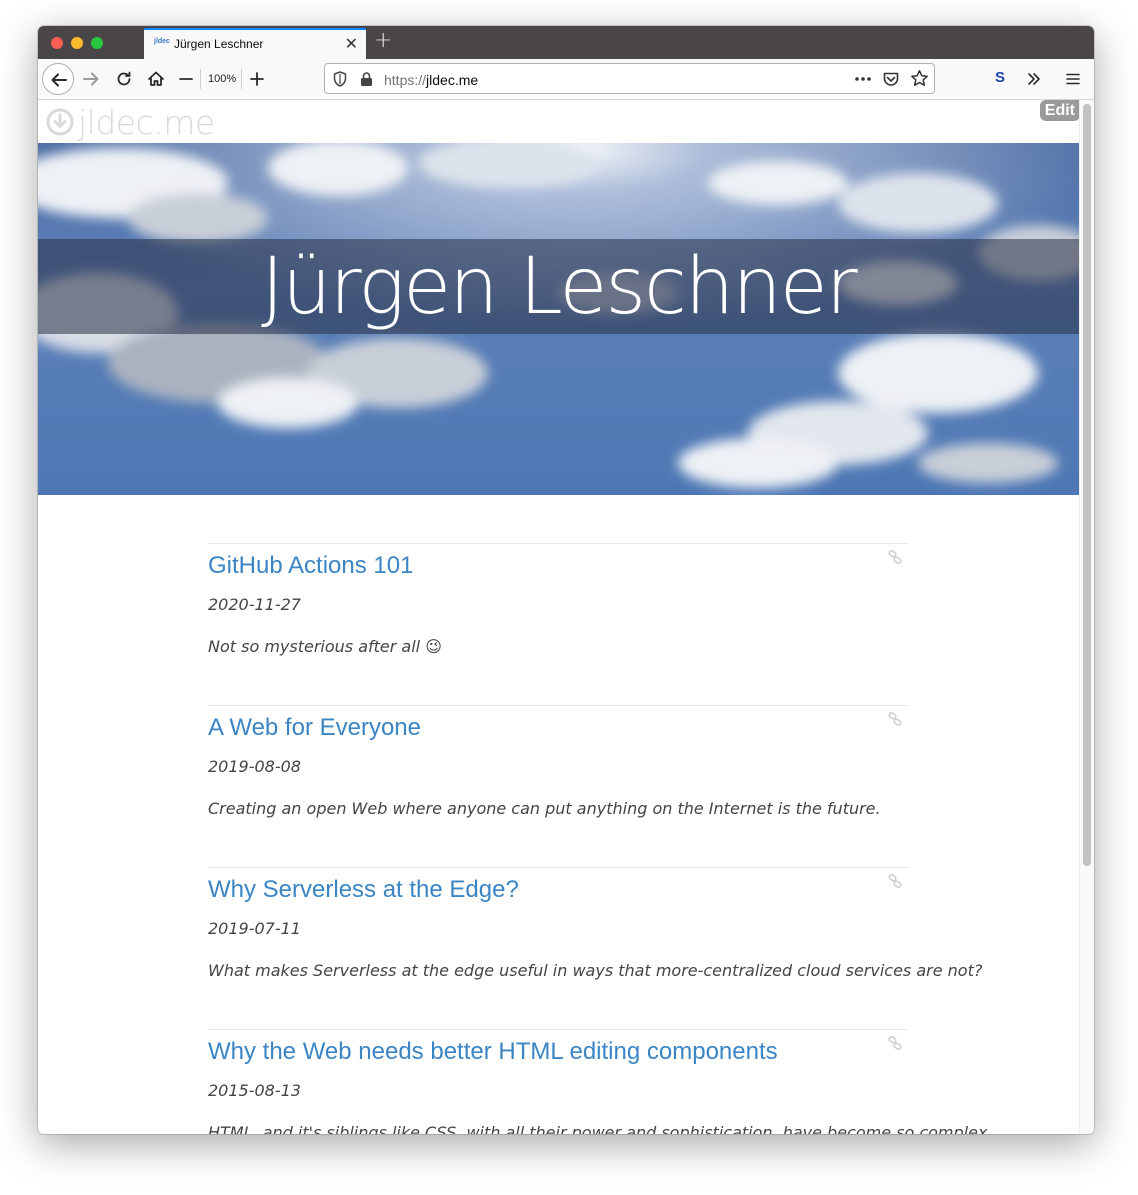 Image resolution: width=1138 pixels, height=1195 pixels. Describe the element at coordinates (1073, 79) in the screenshot. I see `hamburger-menu-icon` at that location.